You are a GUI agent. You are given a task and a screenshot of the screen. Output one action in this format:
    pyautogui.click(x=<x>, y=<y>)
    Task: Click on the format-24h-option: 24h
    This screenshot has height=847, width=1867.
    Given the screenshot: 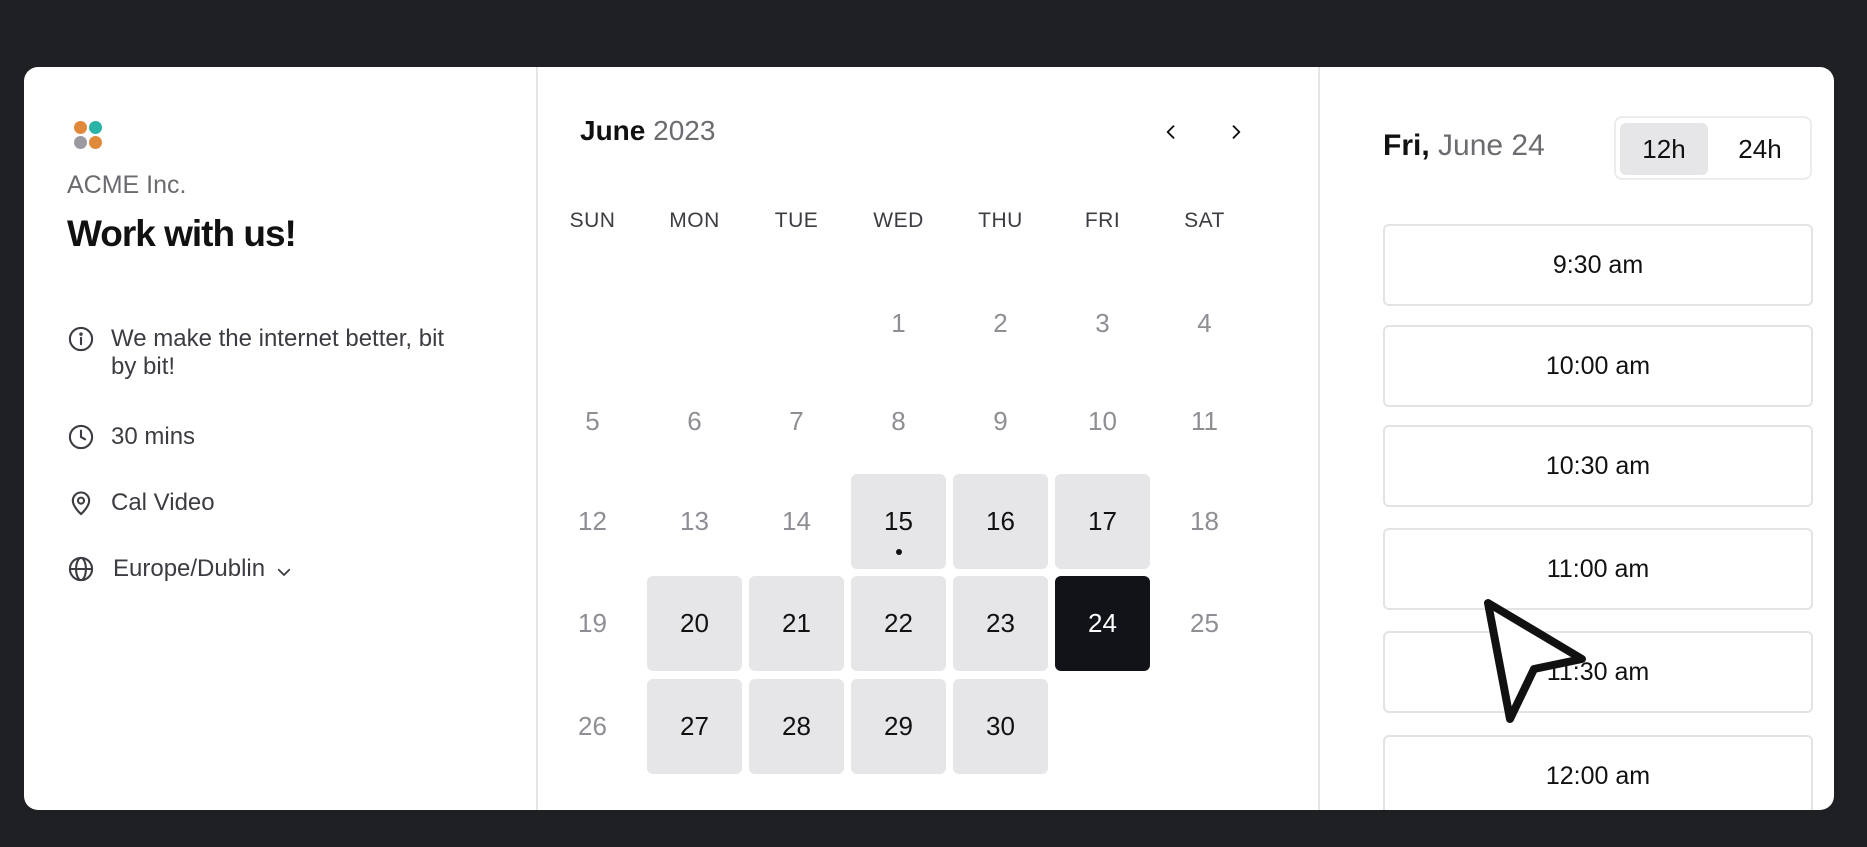 What is the action you would take?
    pyautogui.click(x=1760, y=149)
    